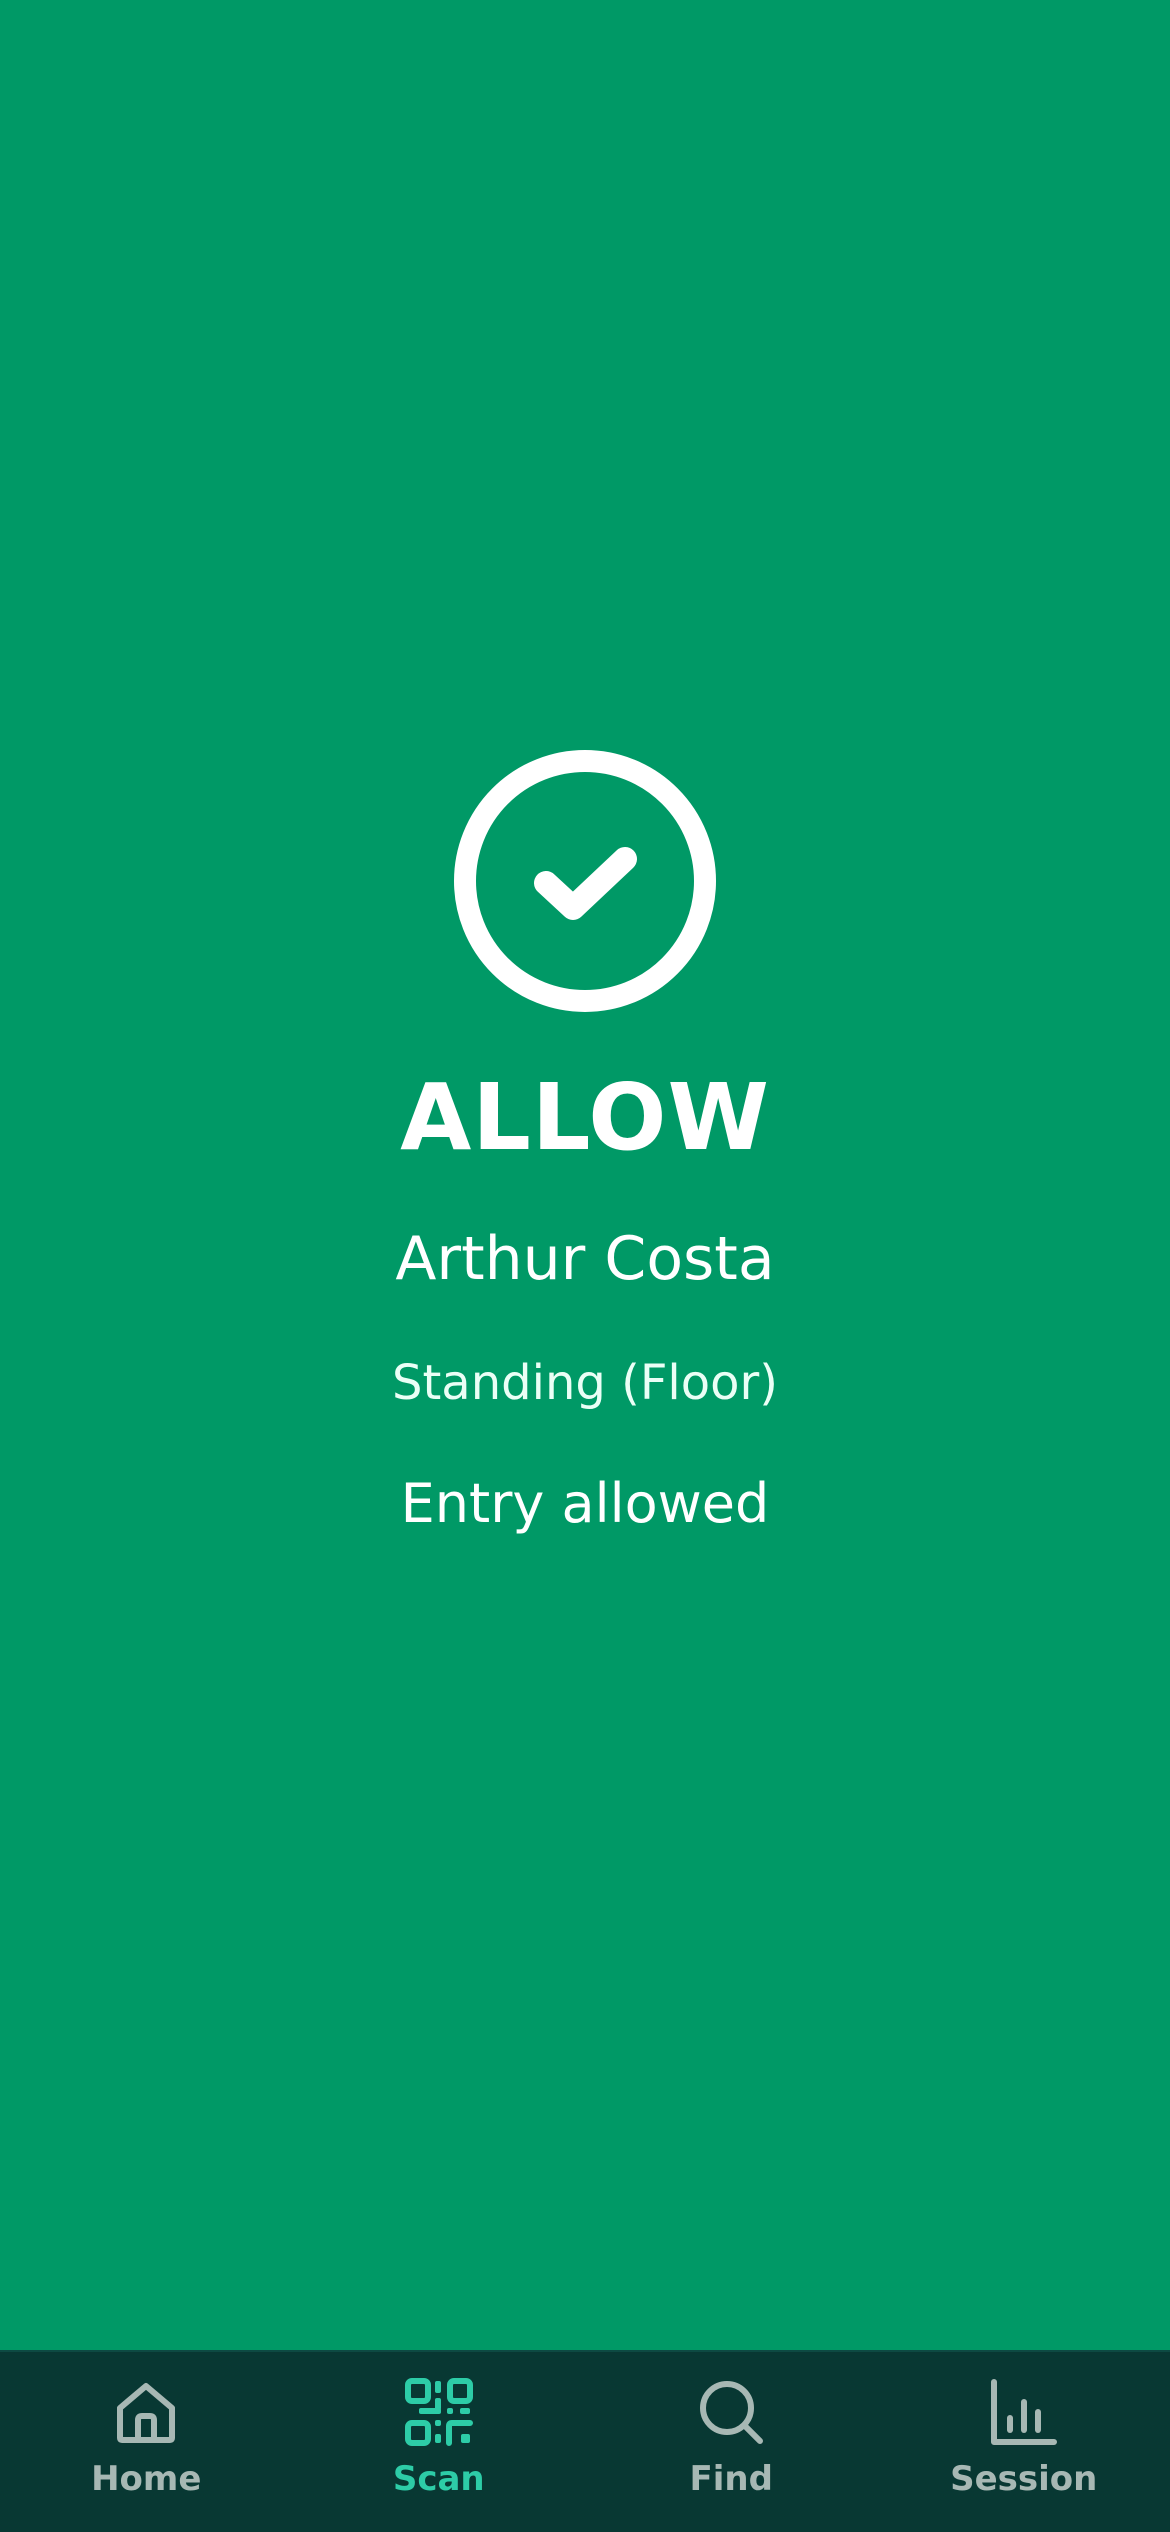  I want to click on search-icon, so click(732, 2412).